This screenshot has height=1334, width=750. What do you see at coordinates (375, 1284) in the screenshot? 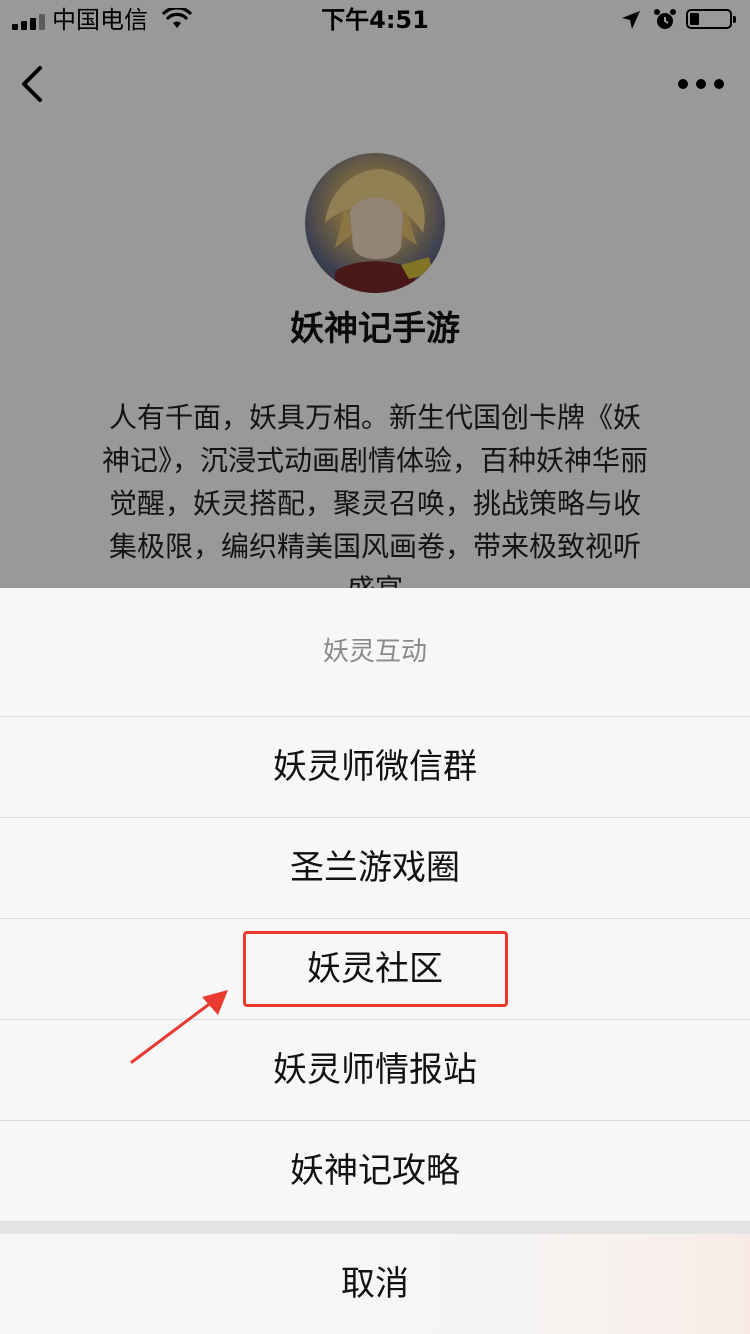
I see `cancel-button: 取消` at bounding box center [375, 1284].